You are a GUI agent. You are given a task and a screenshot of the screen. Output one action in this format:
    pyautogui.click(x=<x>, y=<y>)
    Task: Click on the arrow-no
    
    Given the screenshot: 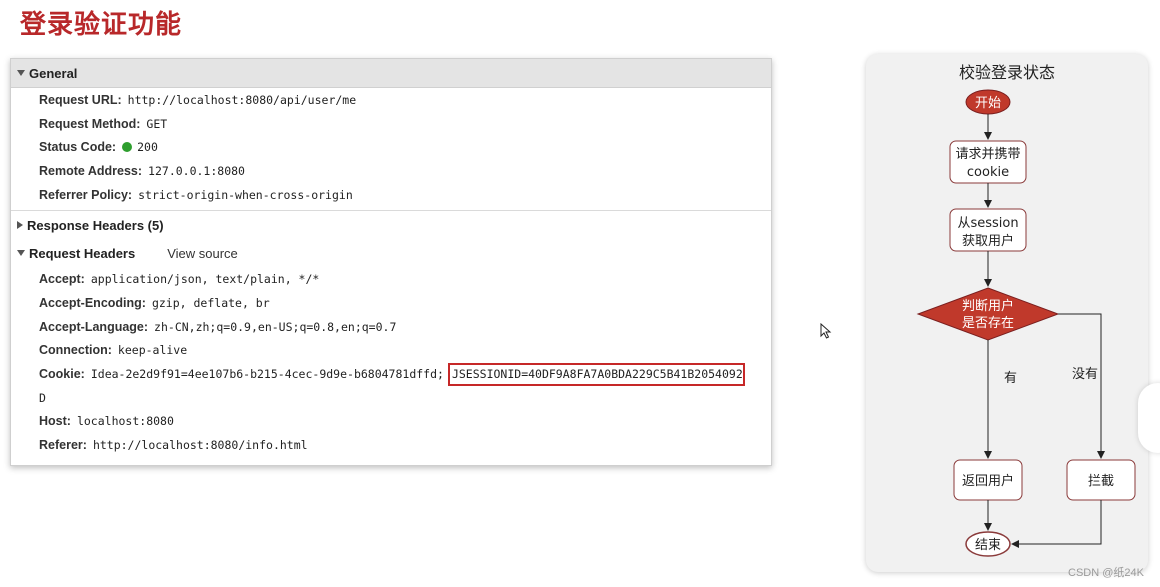 What is the action you would take?
    pyautogui.click(x=1081, y=386)
    